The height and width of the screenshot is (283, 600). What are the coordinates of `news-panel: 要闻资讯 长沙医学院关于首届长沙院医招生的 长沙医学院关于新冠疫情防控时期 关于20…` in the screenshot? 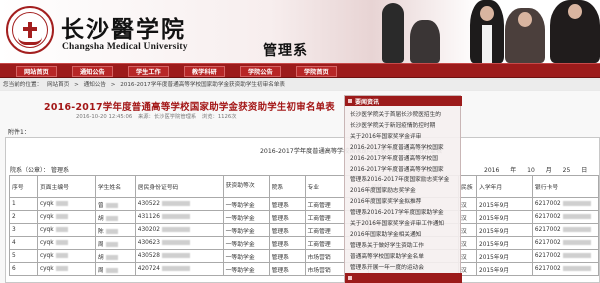 It's located at (403, 189).